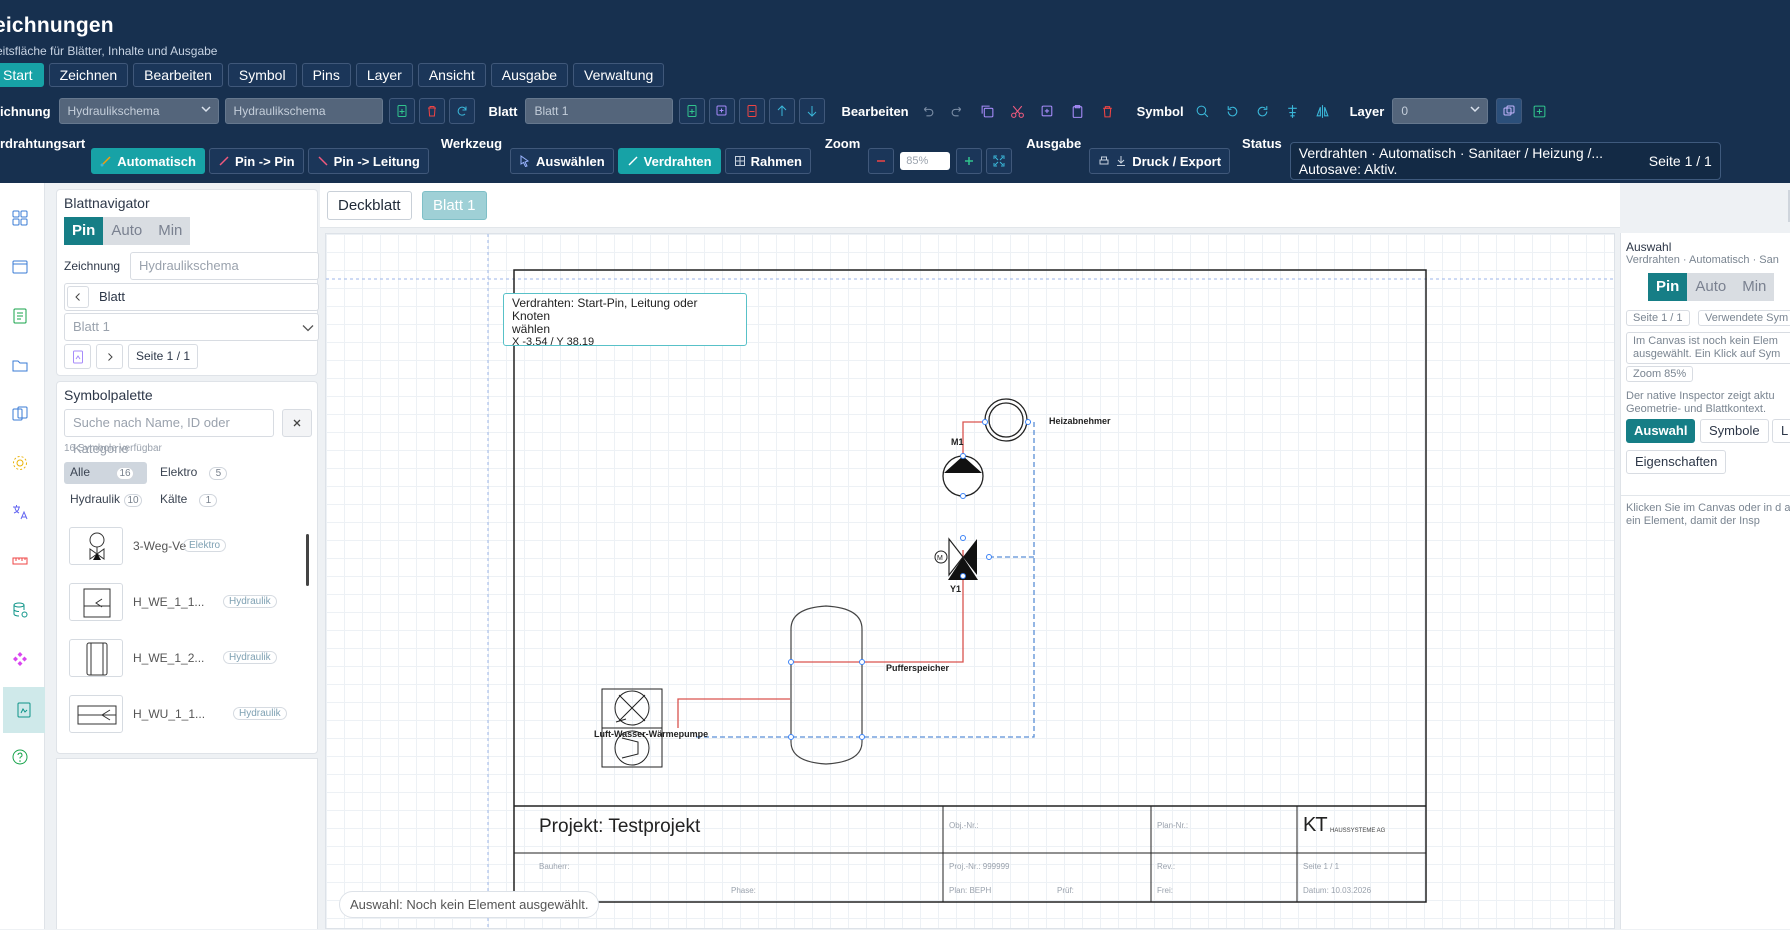 This screenshot has width=1790, height=930. What do you see at coordinates (106, 500) in the screenshot?
I see `filter-hydraulik: Hydraulik 10` at bounding box center [106, 500].